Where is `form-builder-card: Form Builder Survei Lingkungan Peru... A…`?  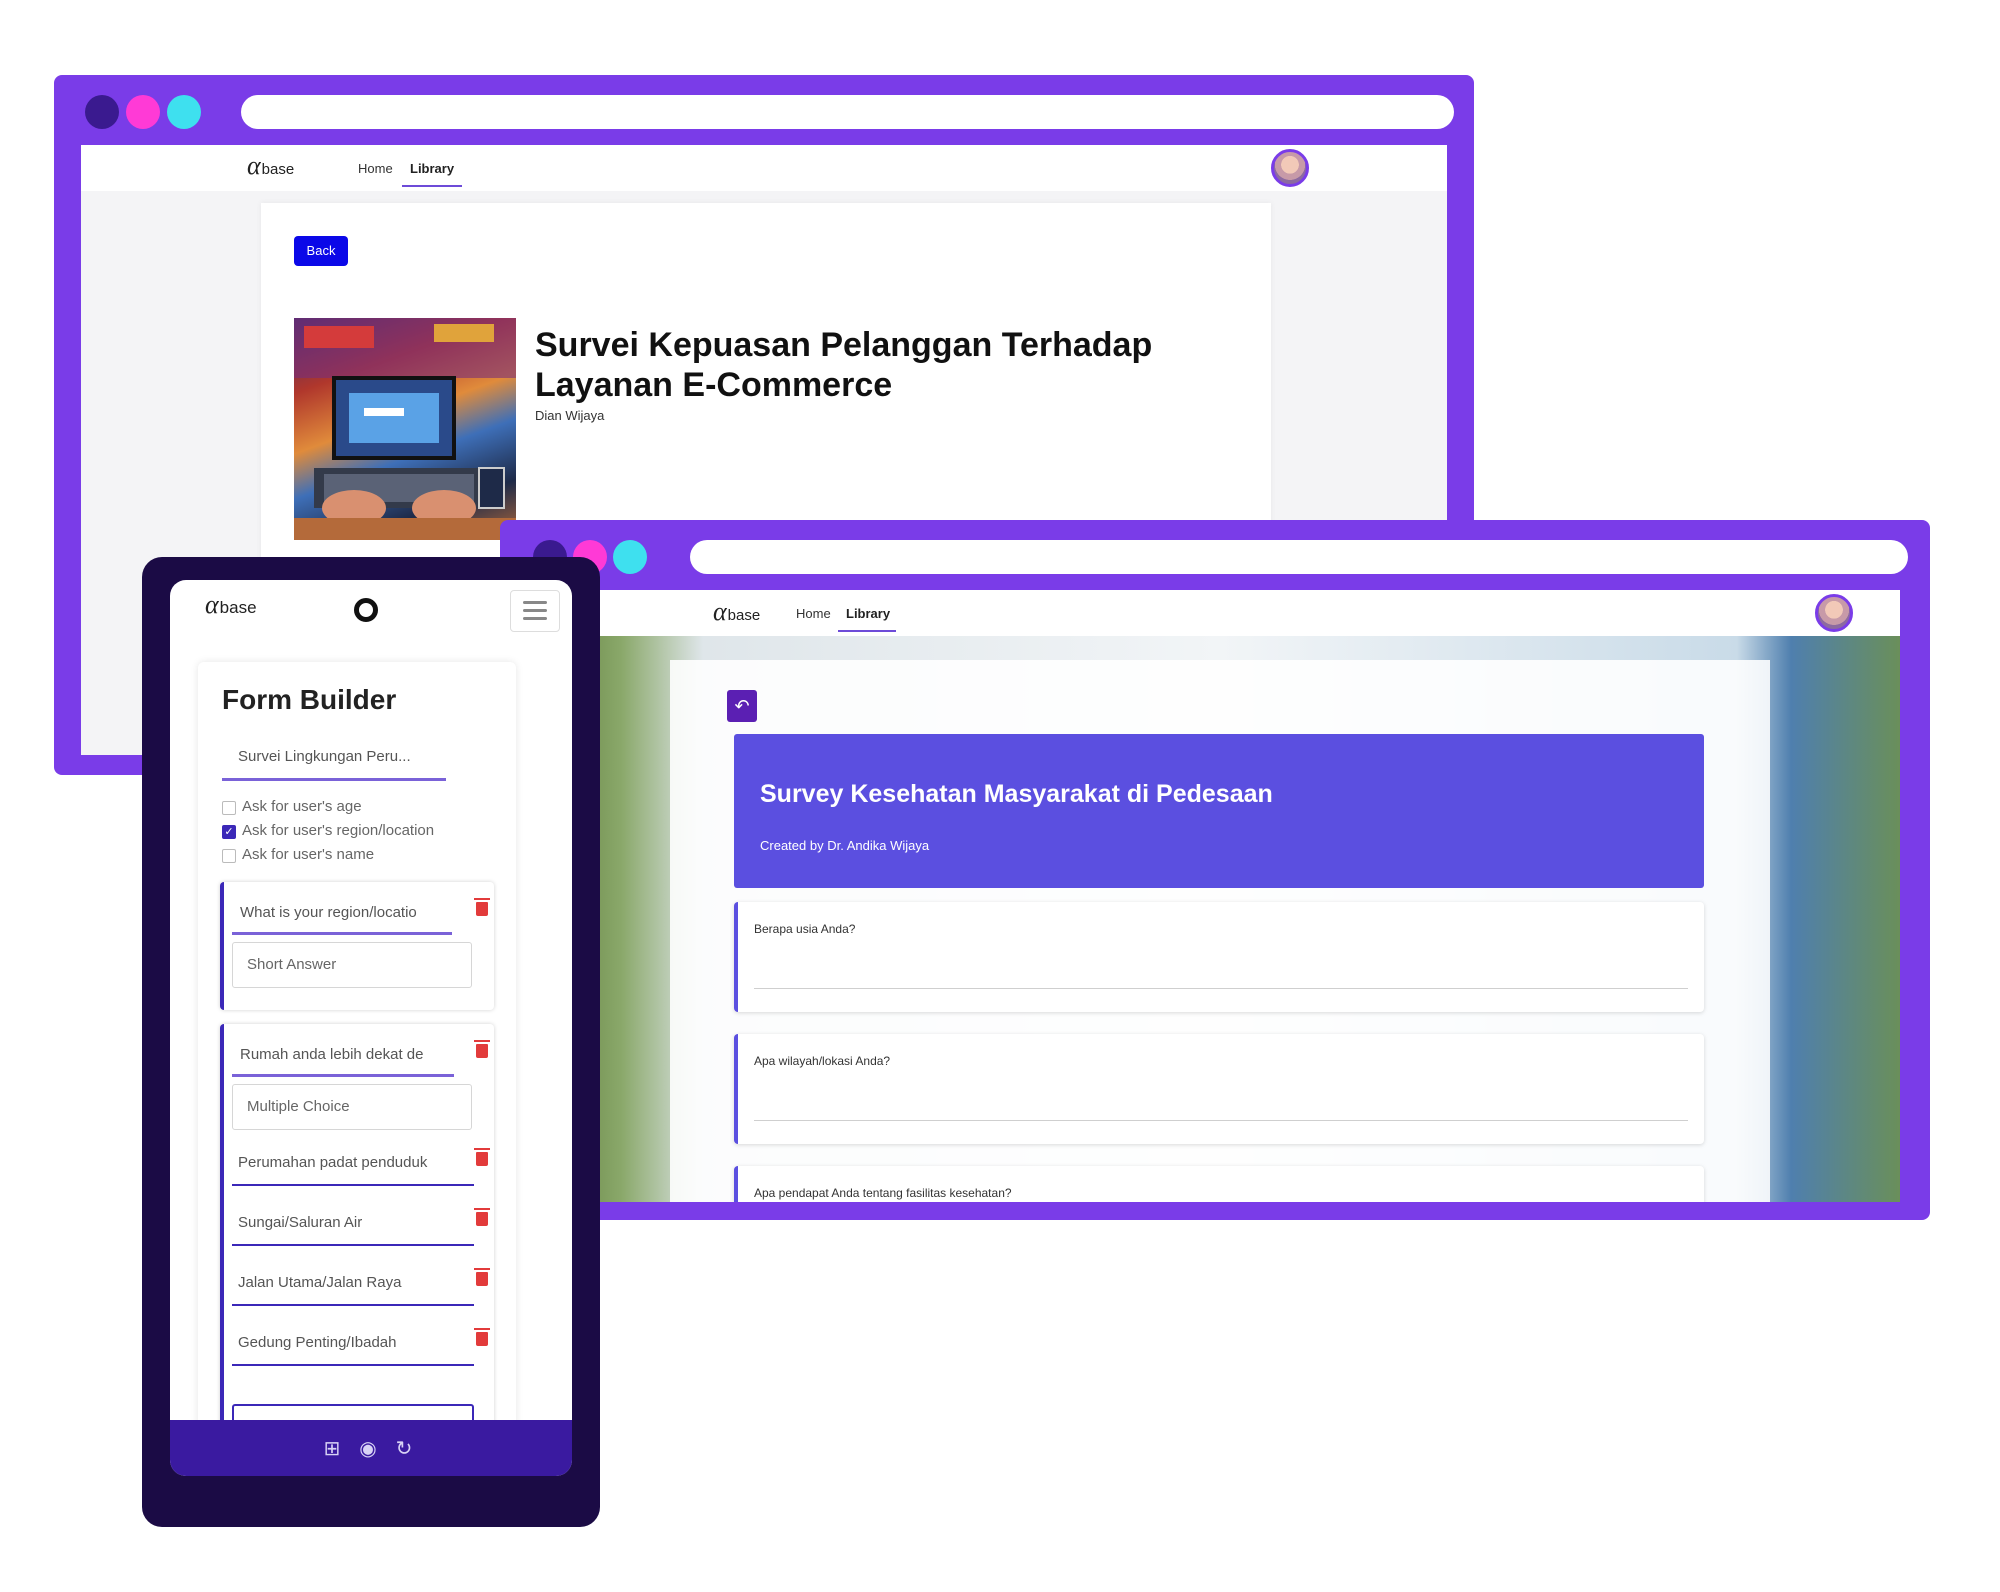 form-builder-card: Form Builder Survei Lingkungan Peru... A… is located at coordinates (357, 1069).